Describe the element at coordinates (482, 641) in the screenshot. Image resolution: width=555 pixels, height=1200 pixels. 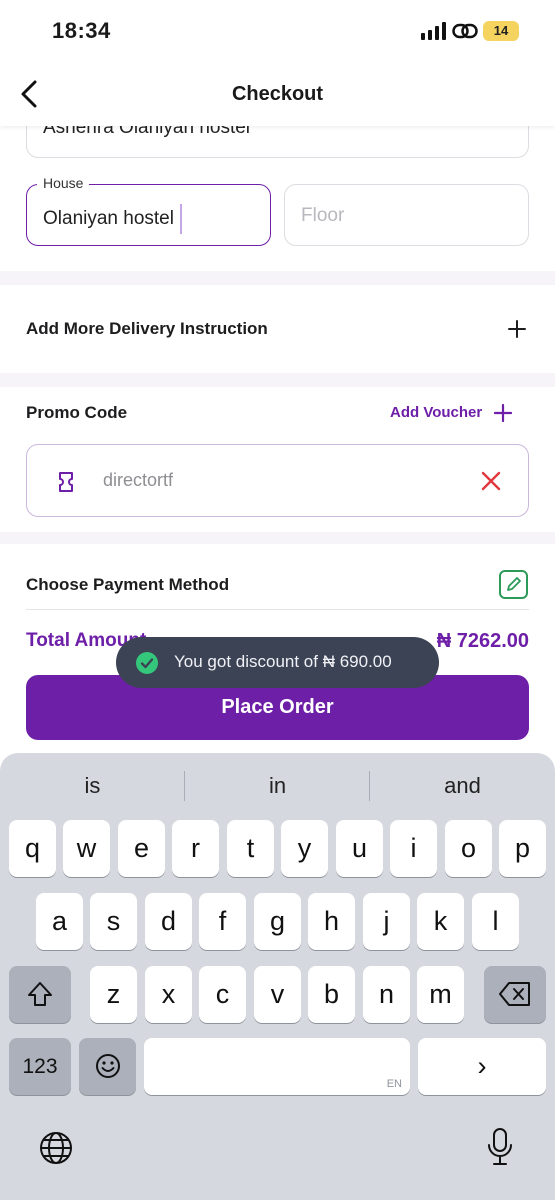
I see `total-amount-value: ₦ 7262.00` at that location.